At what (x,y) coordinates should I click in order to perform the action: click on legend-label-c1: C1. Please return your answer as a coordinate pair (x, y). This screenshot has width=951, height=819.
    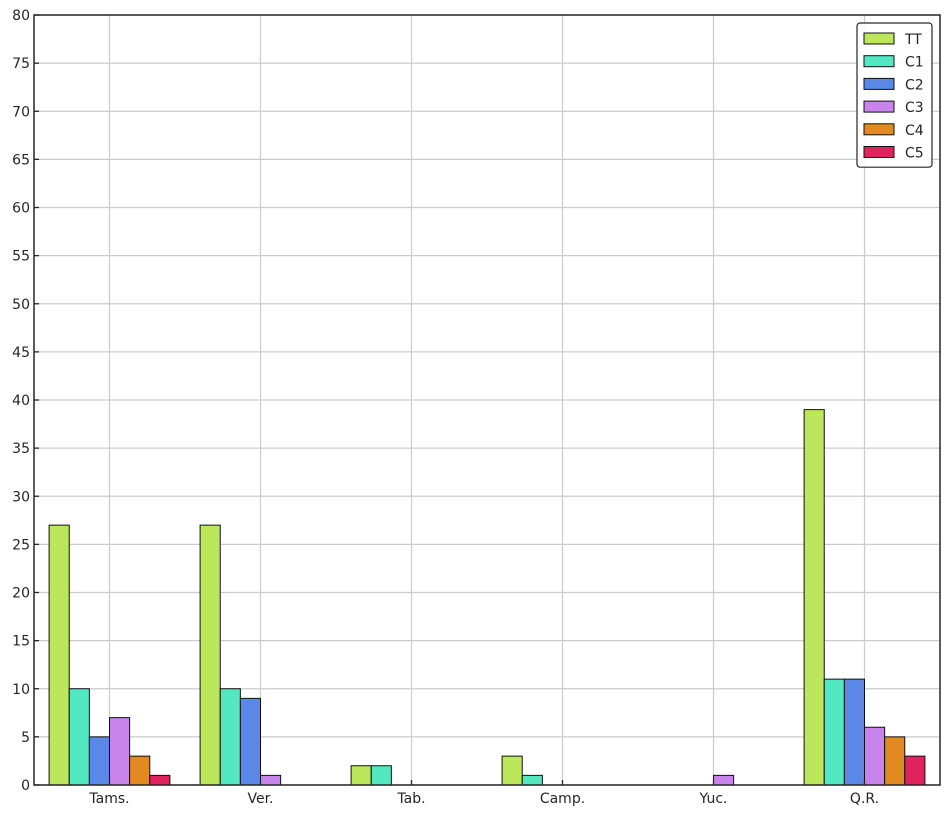
    Looking at the image, I should click on (914, 63).